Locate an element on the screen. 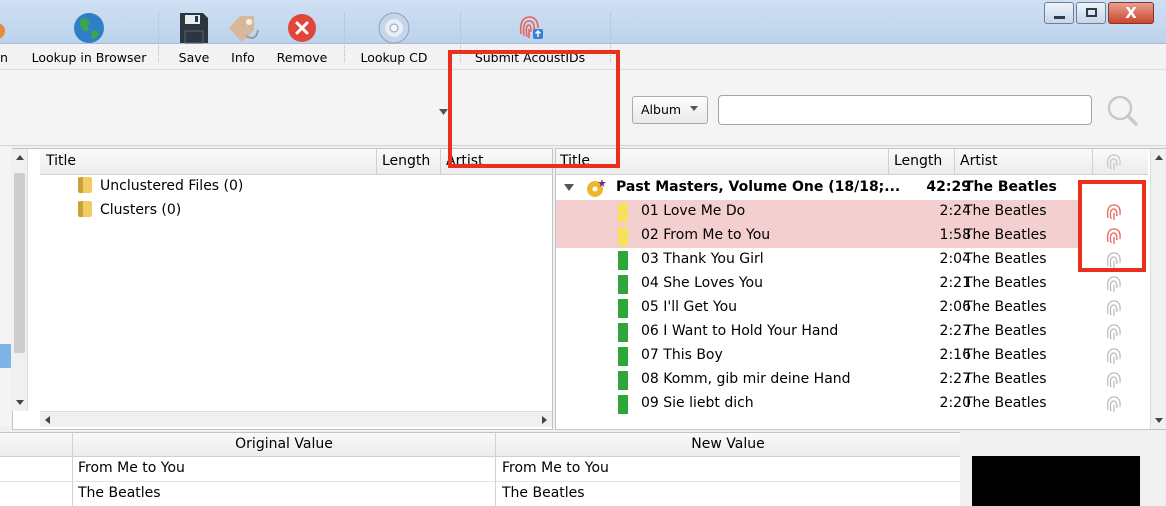 The image size is (1166, 506). table-row: 07 This Boy 2:16 The Beatles is located at coordinates (817, 356).